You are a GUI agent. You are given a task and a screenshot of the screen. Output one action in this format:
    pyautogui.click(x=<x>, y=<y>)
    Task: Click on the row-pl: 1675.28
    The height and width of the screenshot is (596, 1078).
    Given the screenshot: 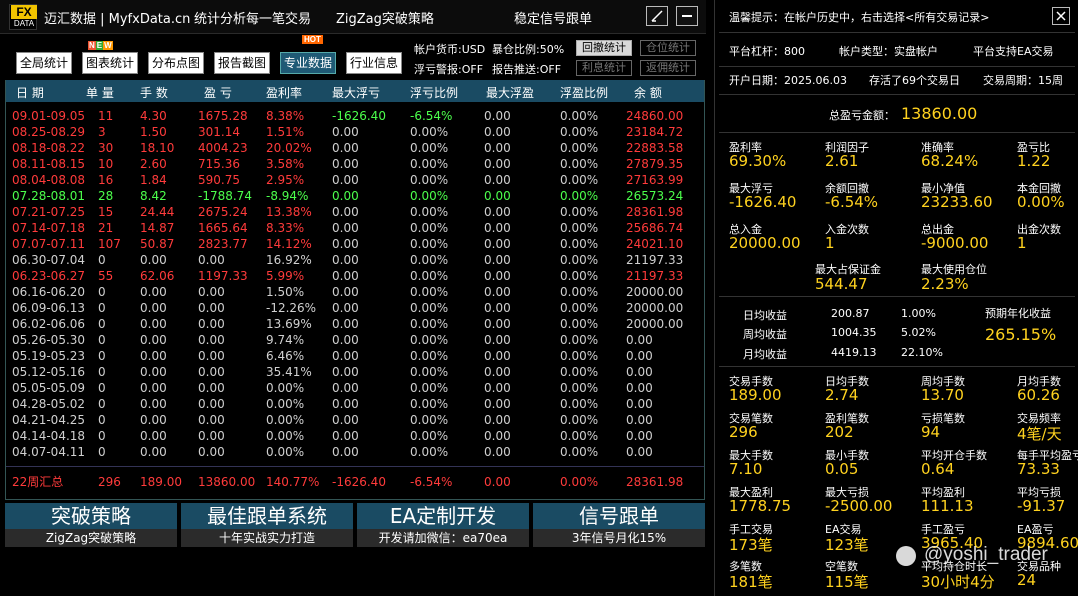 What is the action you would take?
    pyautogui.click(x=223, y=116)
    